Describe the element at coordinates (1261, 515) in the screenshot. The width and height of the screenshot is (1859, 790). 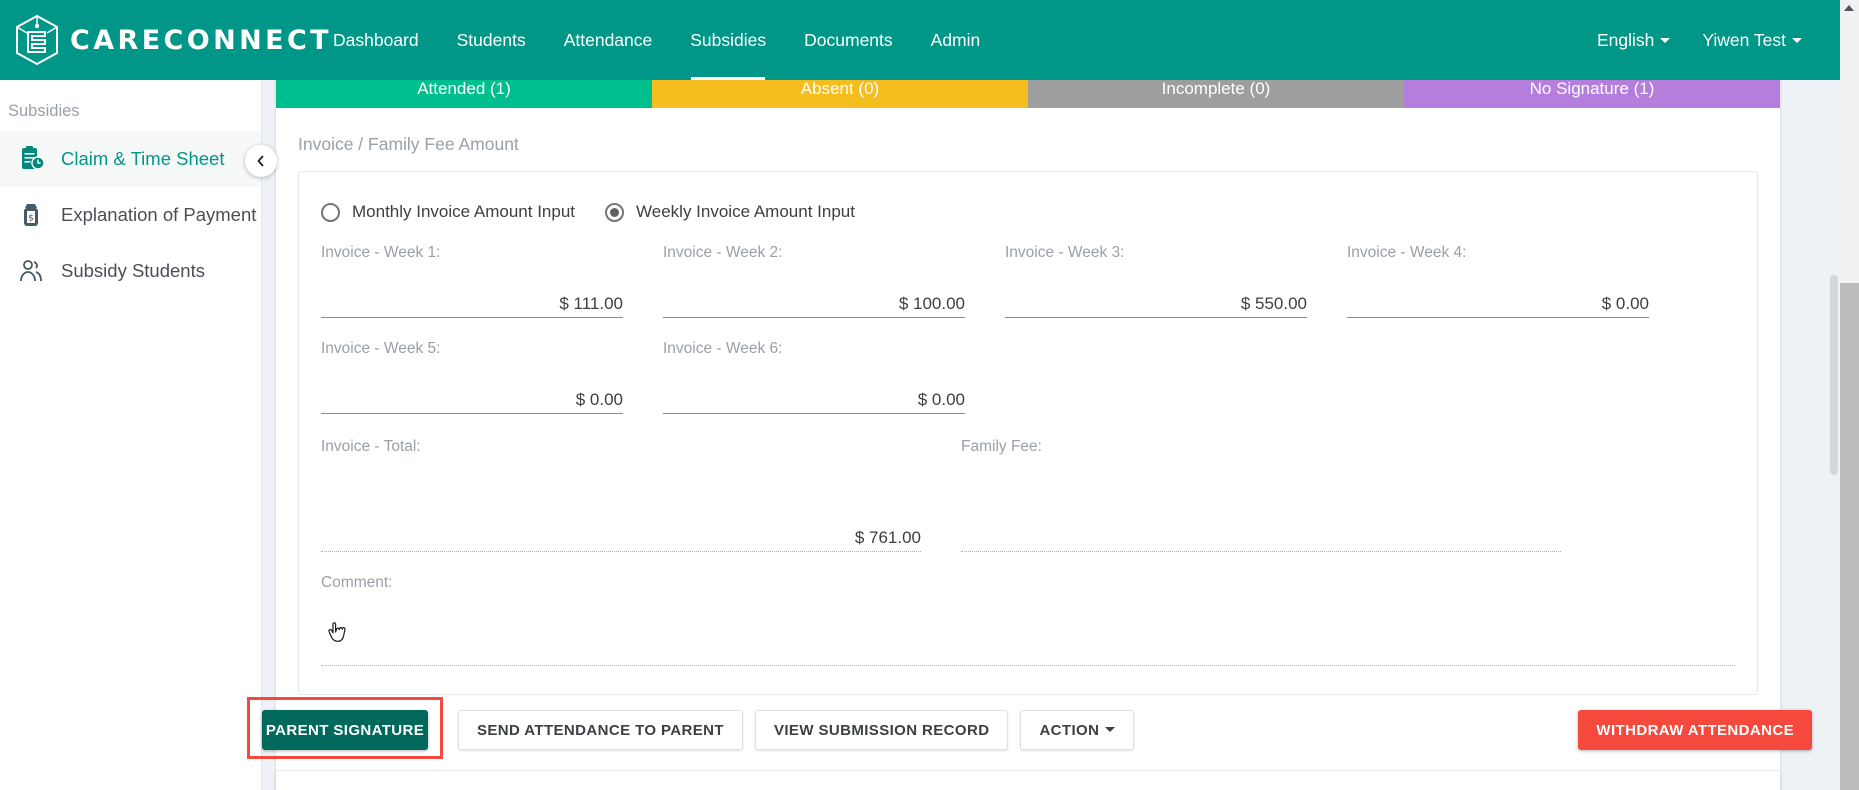
I see `input-family-fee` at that location.